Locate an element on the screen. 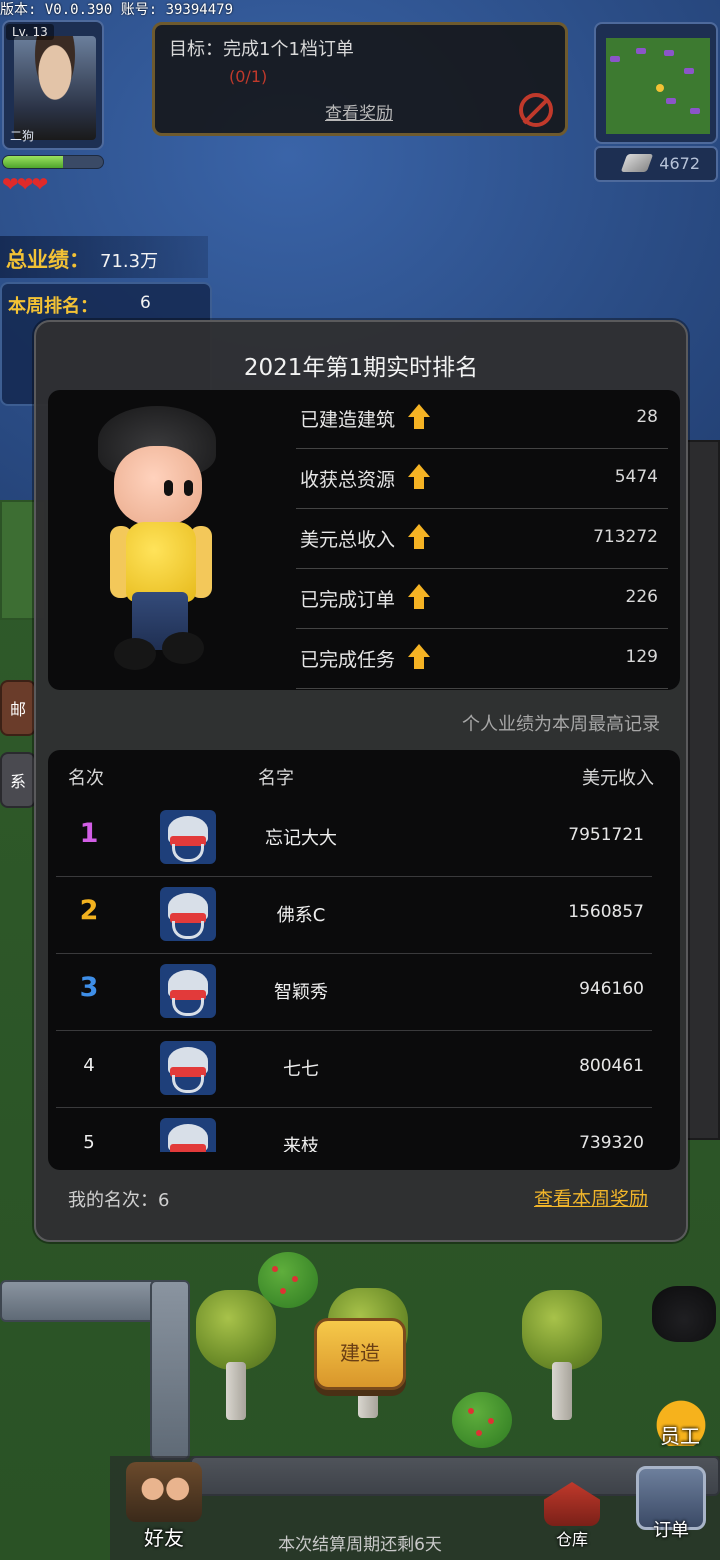 The height and width of the screenshot is (1560, 720). player-income: 946160 is located at coordinates (611, 989).